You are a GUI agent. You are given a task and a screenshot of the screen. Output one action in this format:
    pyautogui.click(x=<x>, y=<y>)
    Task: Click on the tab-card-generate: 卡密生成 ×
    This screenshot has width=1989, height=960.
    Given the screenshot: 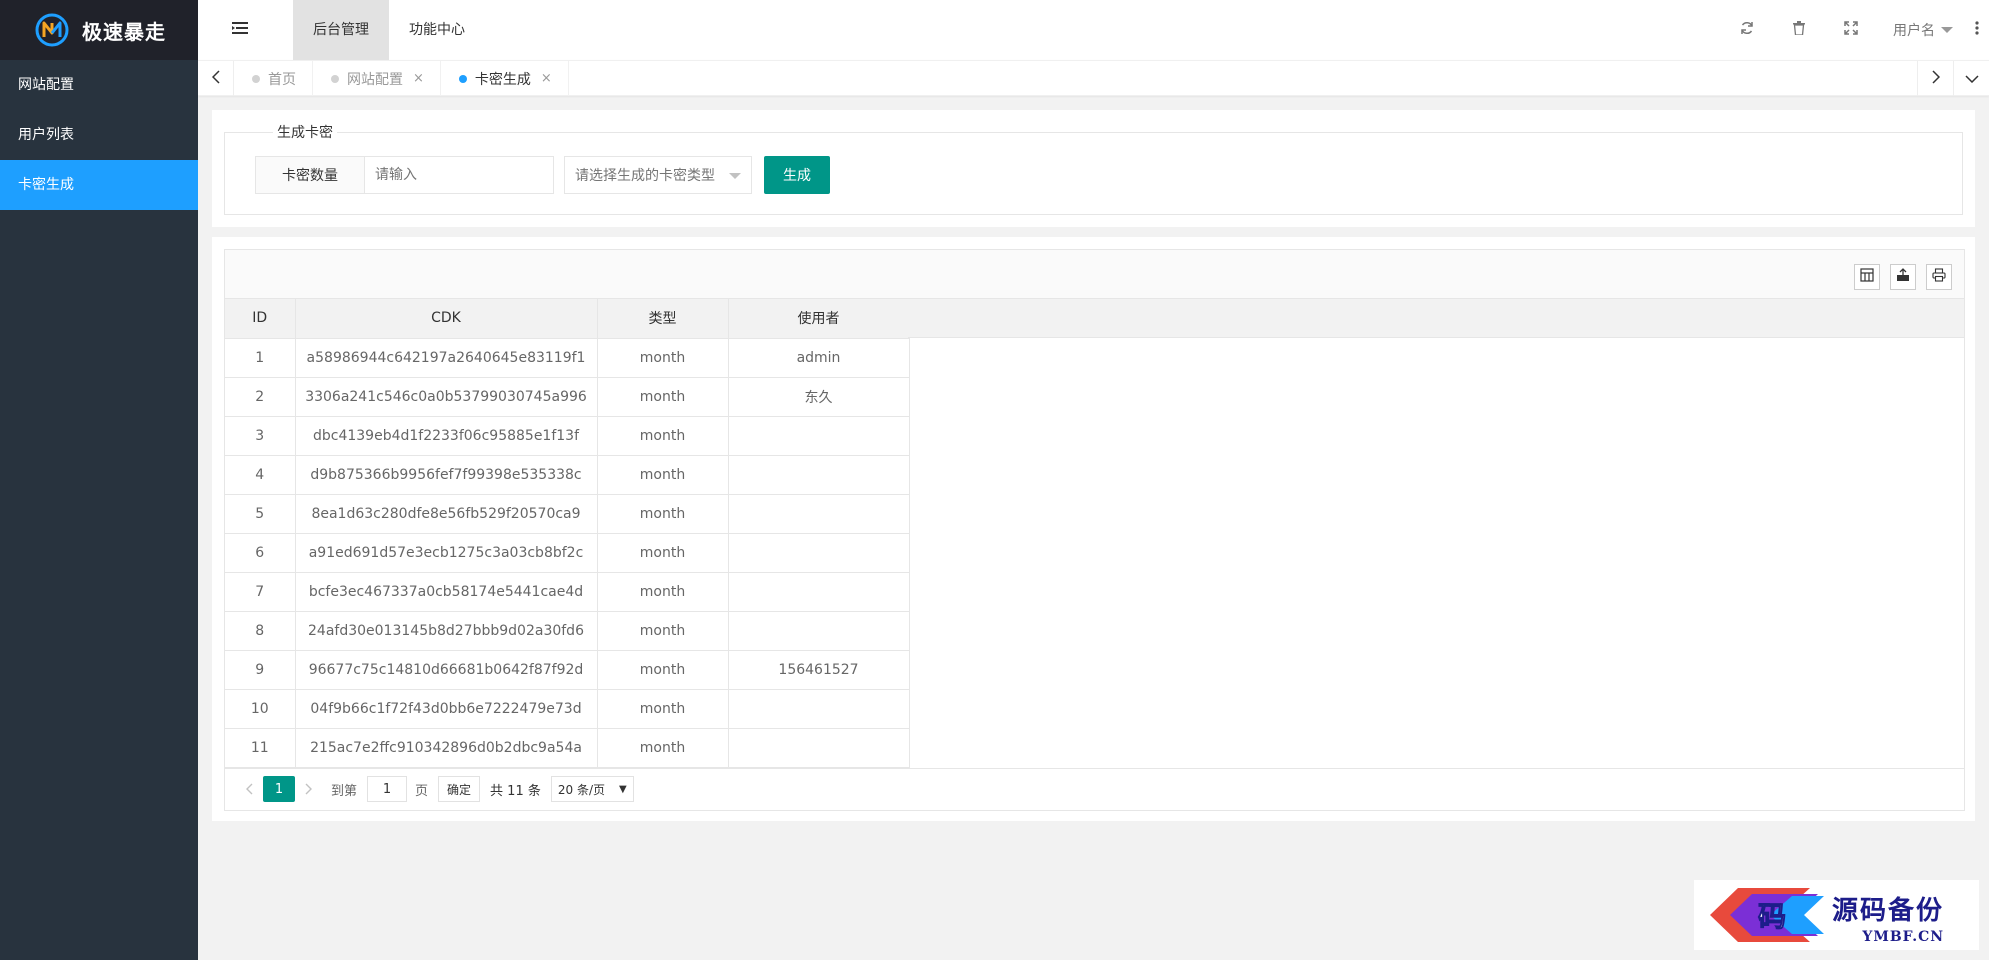 What is the action you would take?
    pyautogui.click(x=505, y=78)
    